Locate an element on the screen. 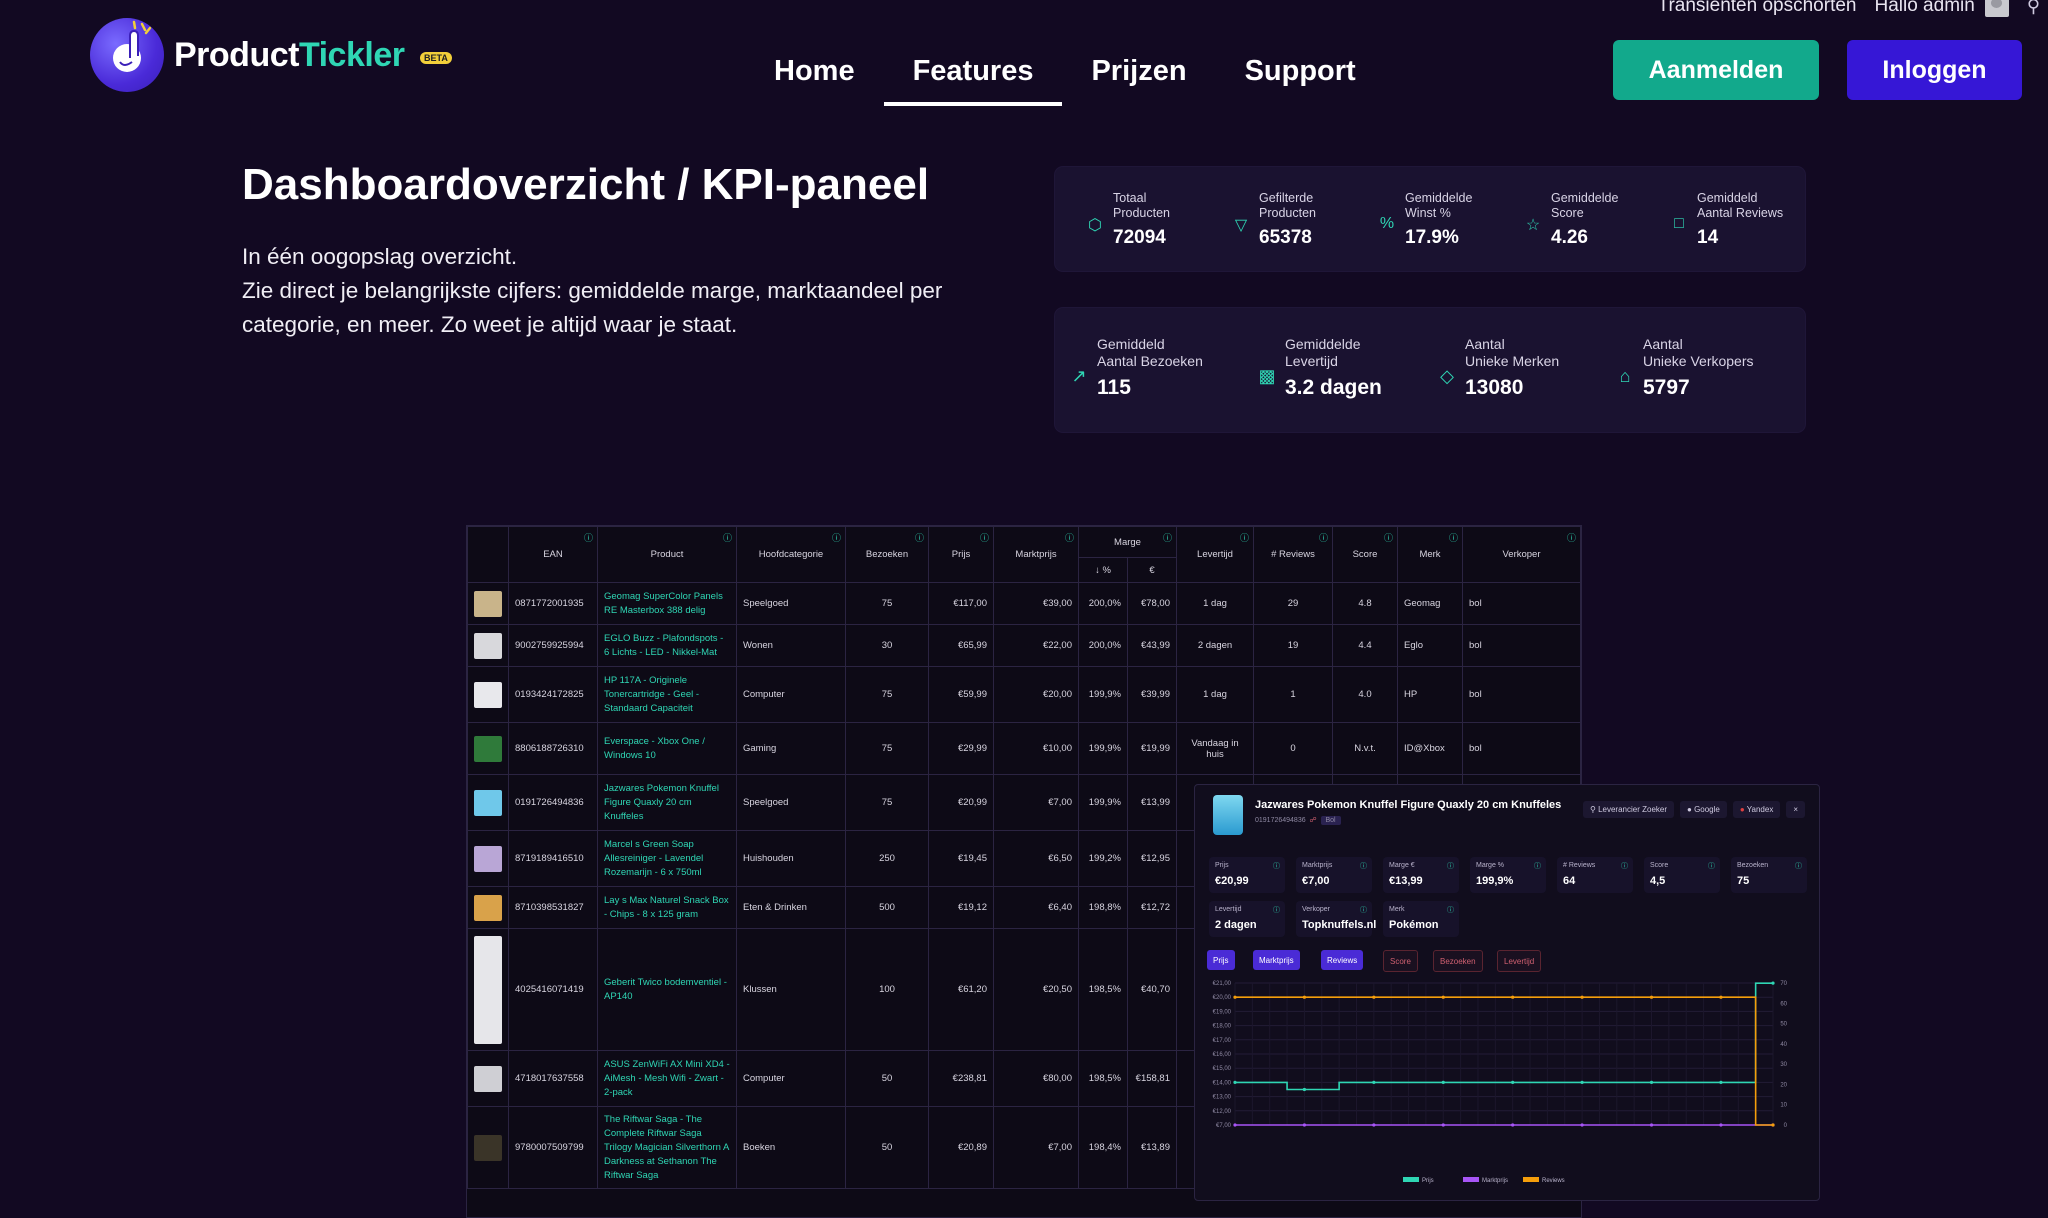  y-tick-label-left: €17,00 is located at coordinates (1222, 1041).